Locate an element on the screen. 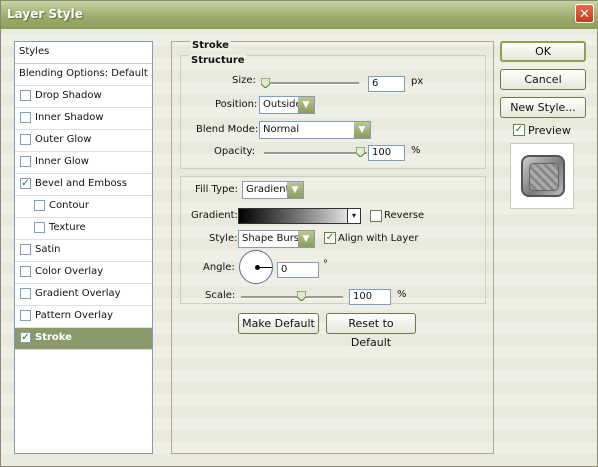 The height and width of the screenshot is (467, 598). blending-options-item: Blending Options: Default is located at coordinates (83, 75).